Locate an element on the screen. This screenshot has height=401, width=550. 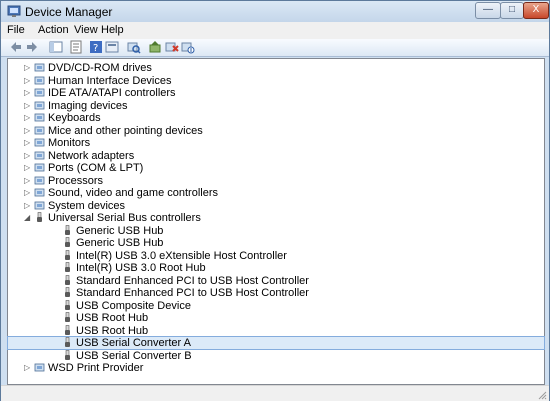
tree-item-label: Imaging devices is located at coordinates (88, 105).